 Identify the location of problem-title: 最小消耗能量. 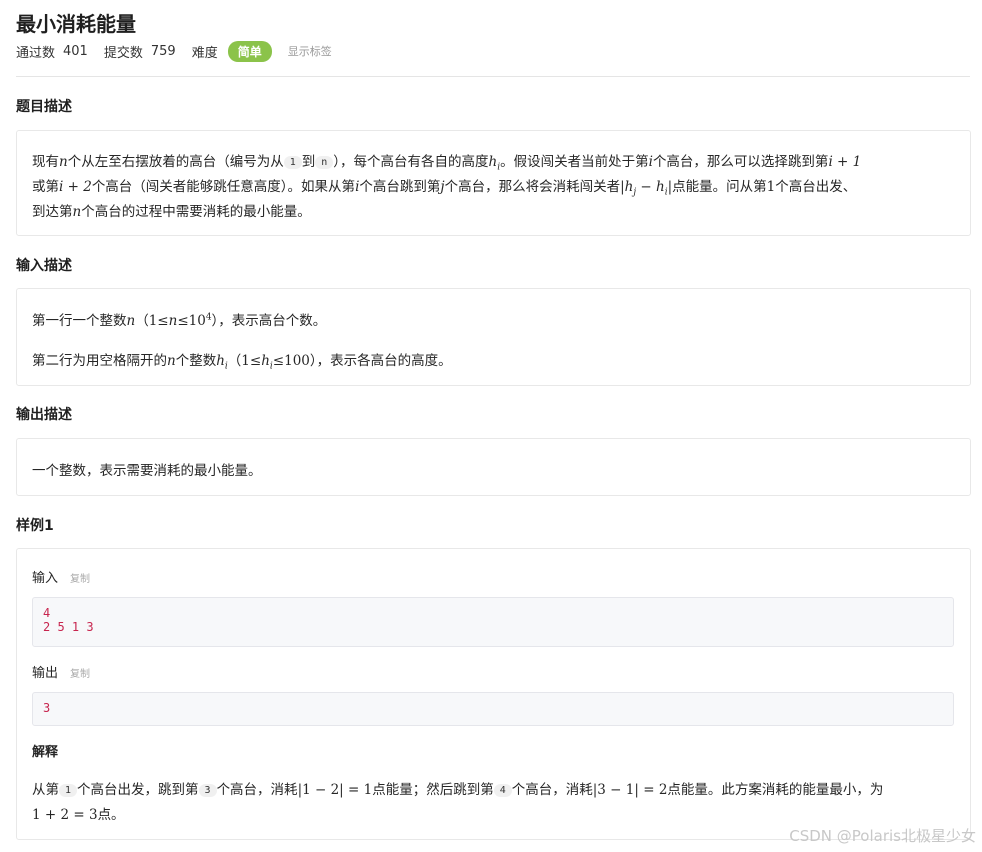
(76, 24).